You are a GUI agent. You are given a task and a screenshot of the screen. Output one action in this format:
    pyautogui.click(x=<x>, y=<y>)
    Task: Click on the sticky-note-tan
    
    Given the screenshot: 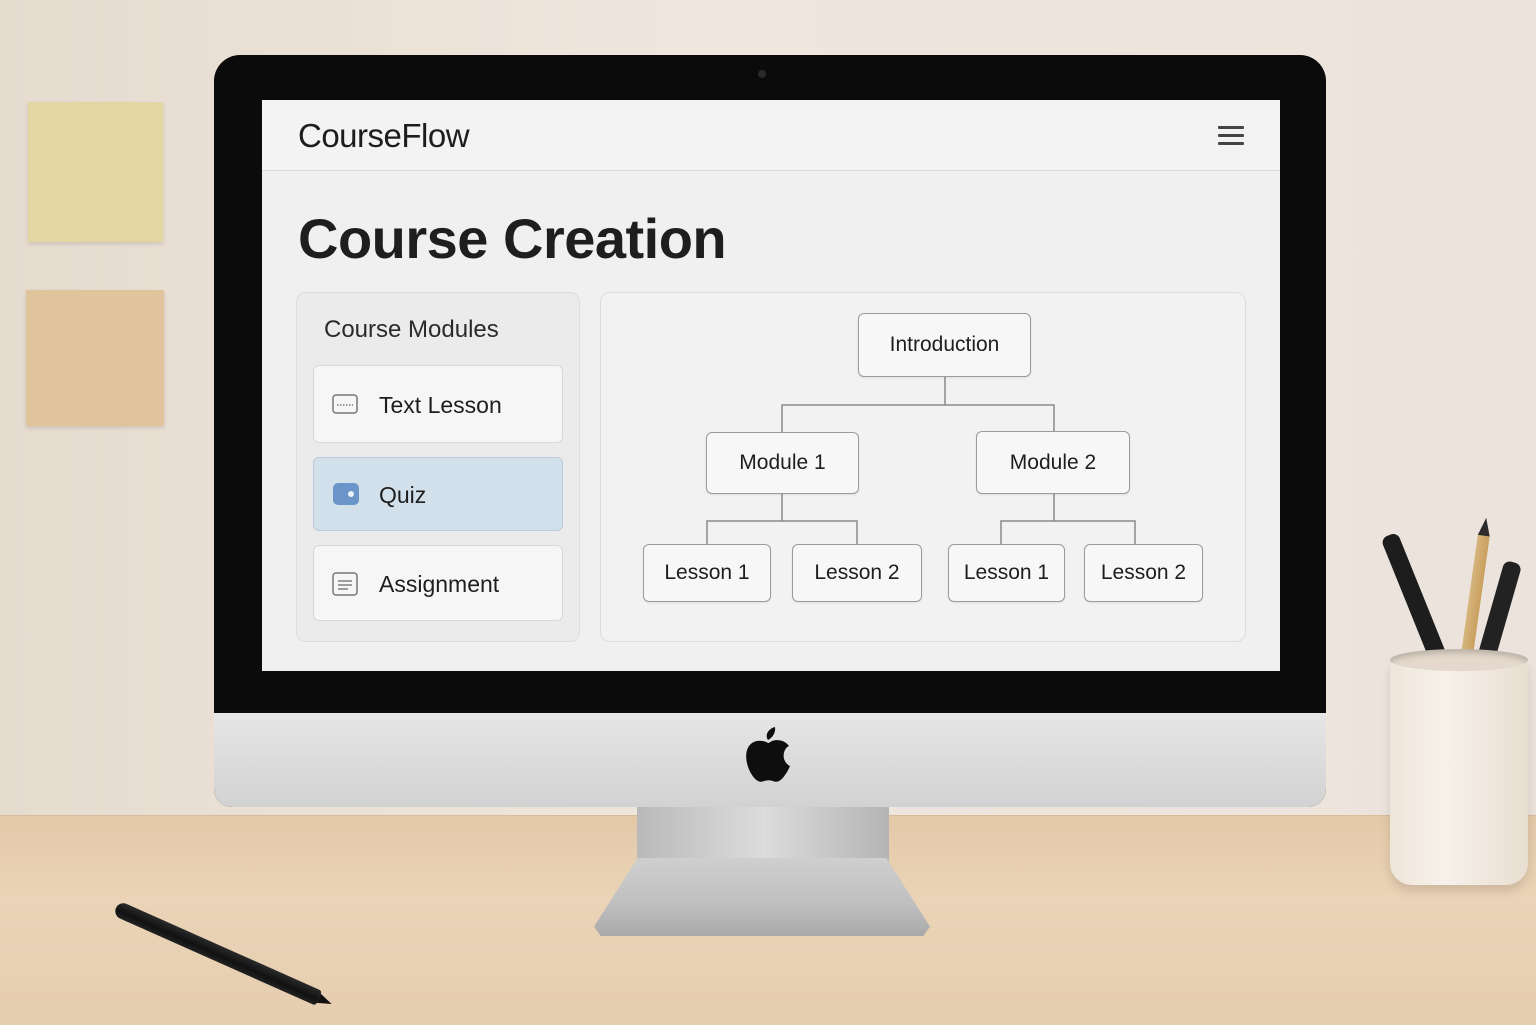 What is the action you would take?
    pyautogui.click(x=95, y=358)
    